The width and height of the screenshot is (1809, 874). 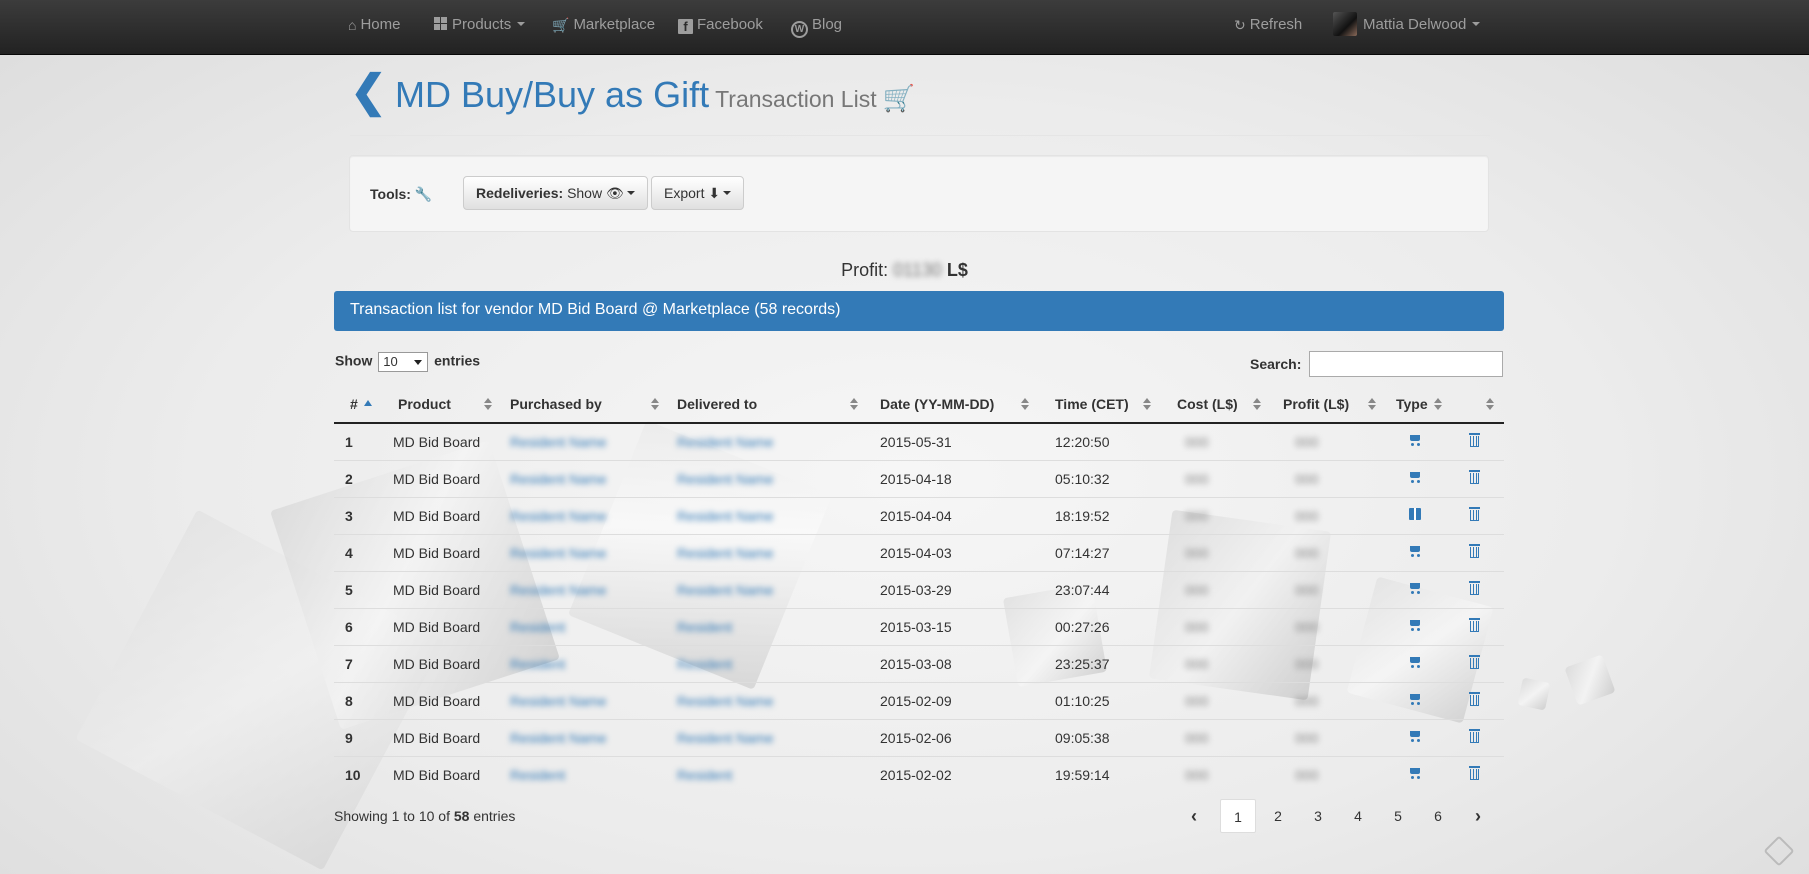 What do you see at coordinates (1100, 405) in the screenshot?
I see `column-header-time: Time (CET)` at bounding box center [1100, 405].